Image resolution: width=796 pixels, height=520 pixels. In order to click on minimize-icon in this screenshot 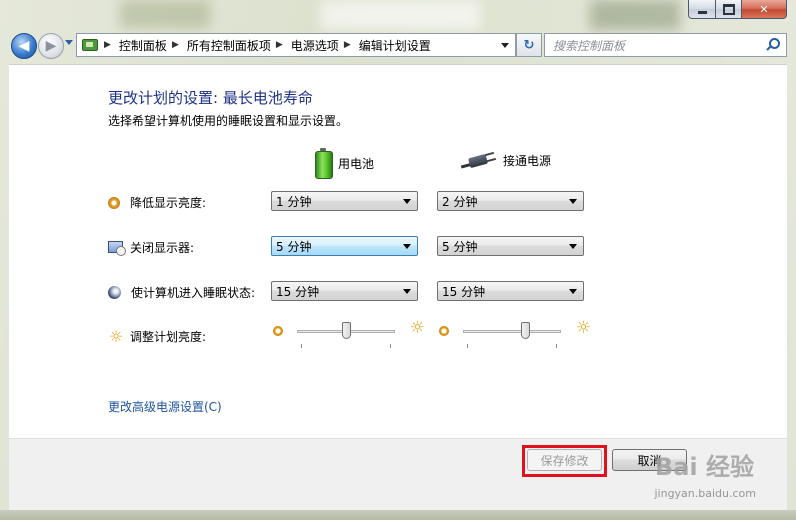, I will do `click(702, 12)`.